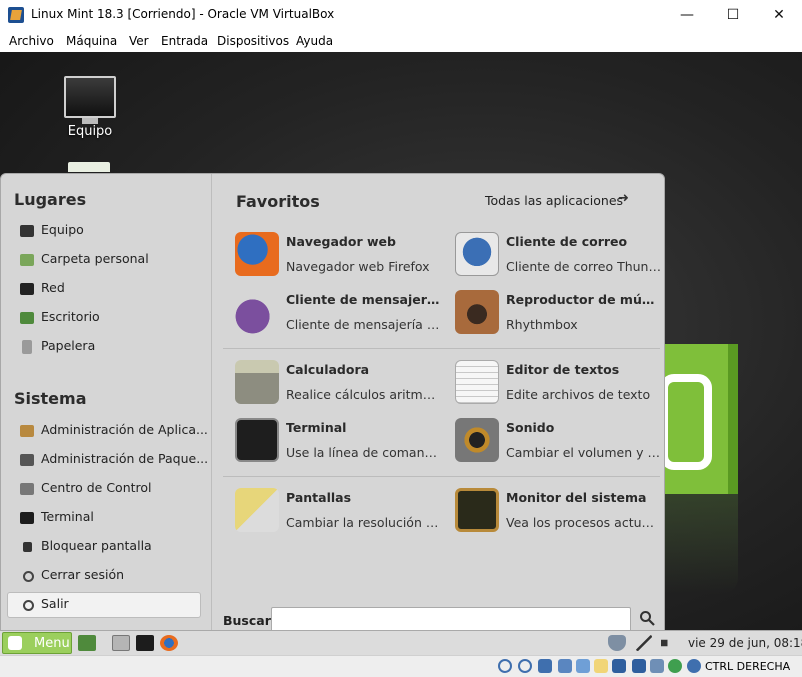 Image resolution: width=802 pixels, height=677 pixels. I want to click on place-escritorio: Escritorio, so click(104, 318).